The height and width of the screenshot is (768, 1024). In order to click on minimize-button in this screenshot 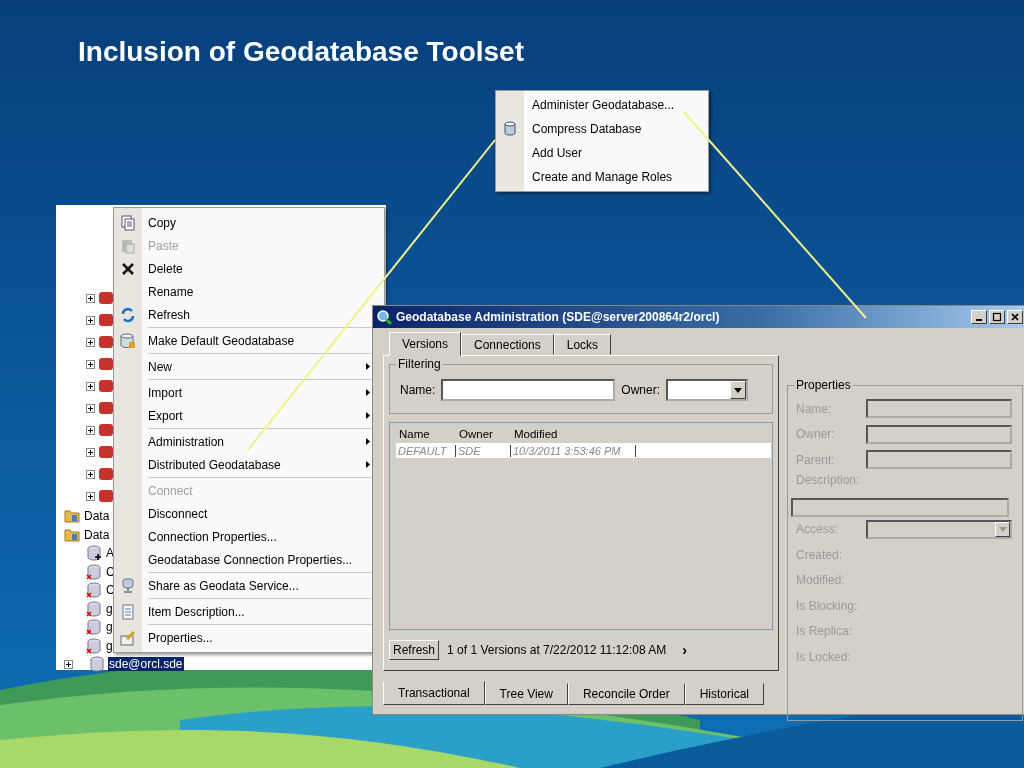, I will do `click(979, 317)`.